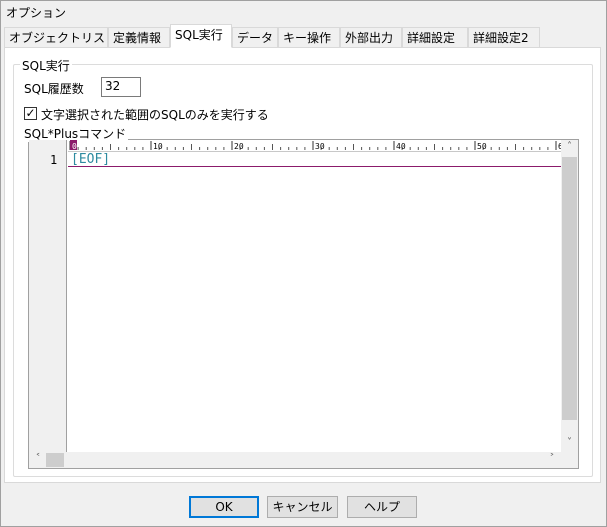 Image resolution: width=607 pixels, height=527 pixels. I want to click on selection-only-label: 文字選択された範囲のSQLのみを実行する, so click(155, 114).